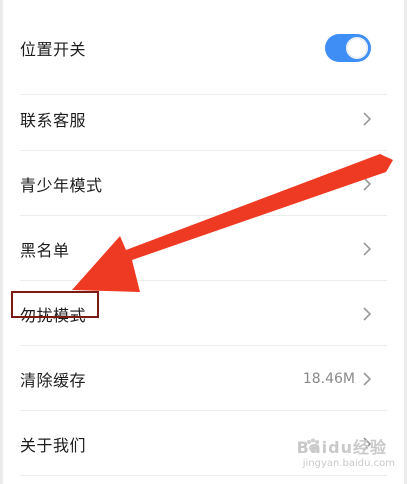 The height and width of the screenshot is (484, 407). I want to click on watermark: Baidu经验 jingyan.baidu.com, so click(335, 454).